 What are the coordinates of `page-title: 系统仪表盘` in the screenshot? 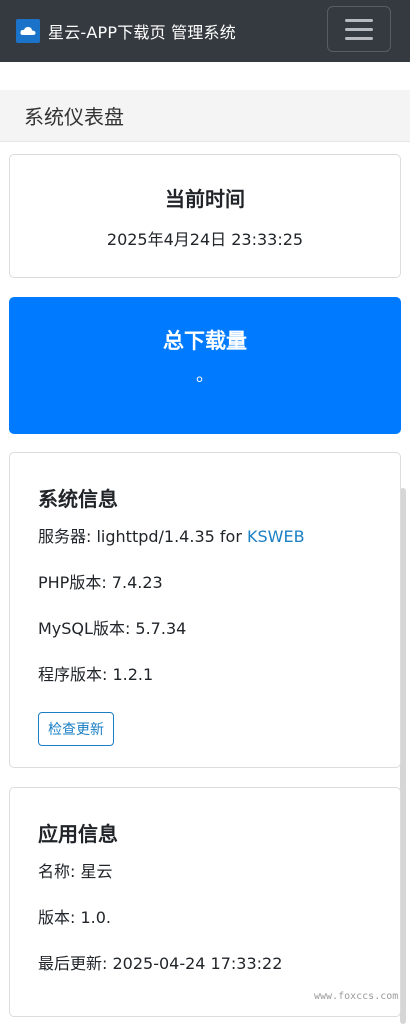 It's located at (205, 116).